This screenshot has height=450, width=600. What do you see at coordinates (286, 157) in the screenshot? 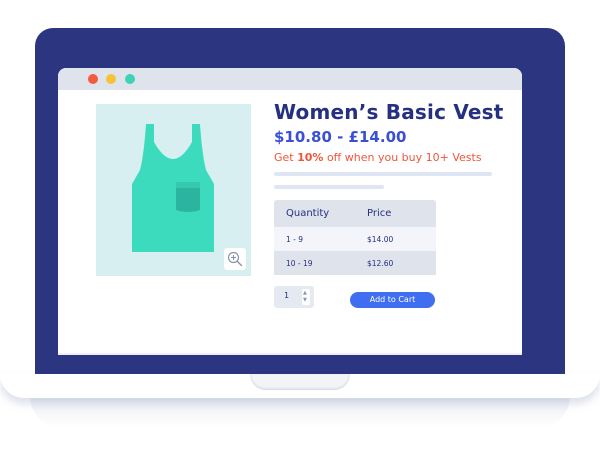
I see `promo-prefix: Get` at bounding box center [286, 157].